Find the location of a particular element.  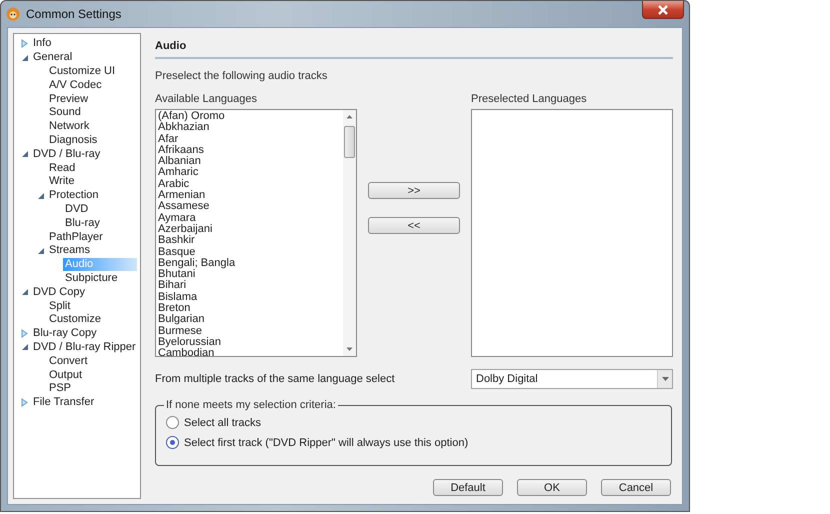

list-item: Bashkir is located at coordinates (249, 241).